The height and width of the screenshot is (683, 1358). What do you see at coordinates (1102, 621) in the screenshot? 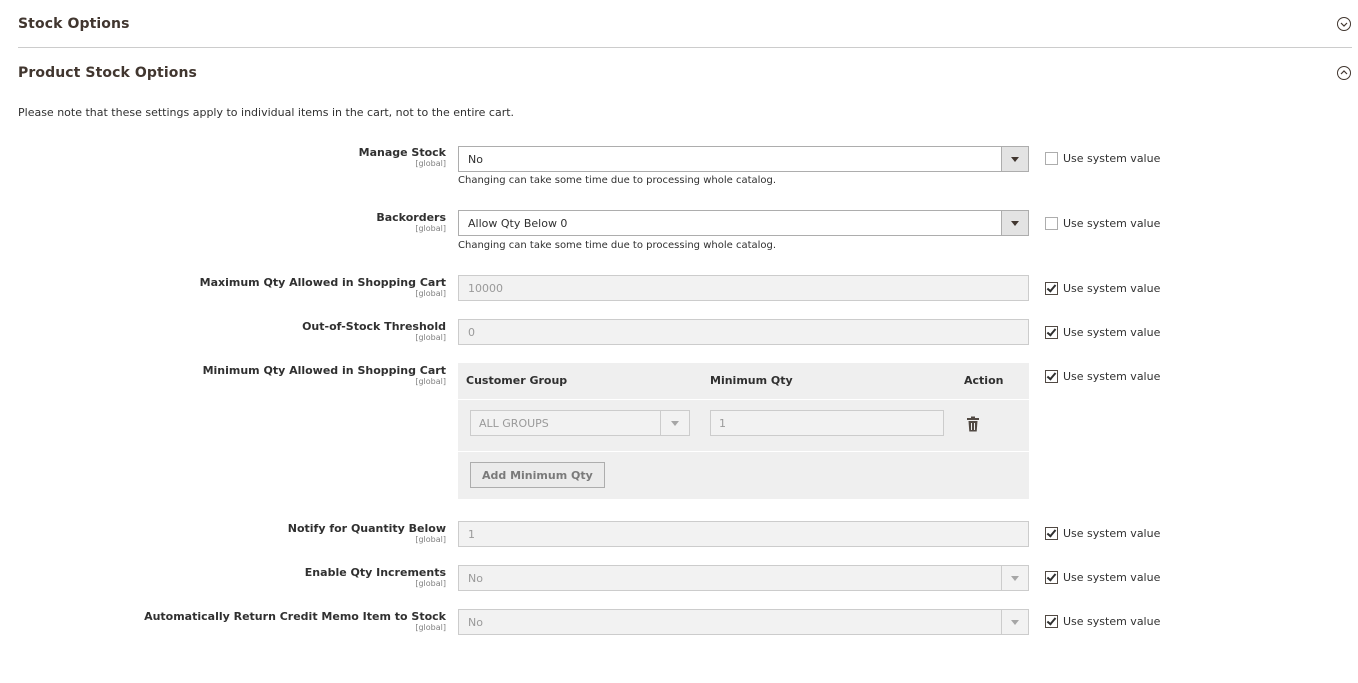
I see `credit-memo-use-system: Use system value` at bounding box center [1102, 621].